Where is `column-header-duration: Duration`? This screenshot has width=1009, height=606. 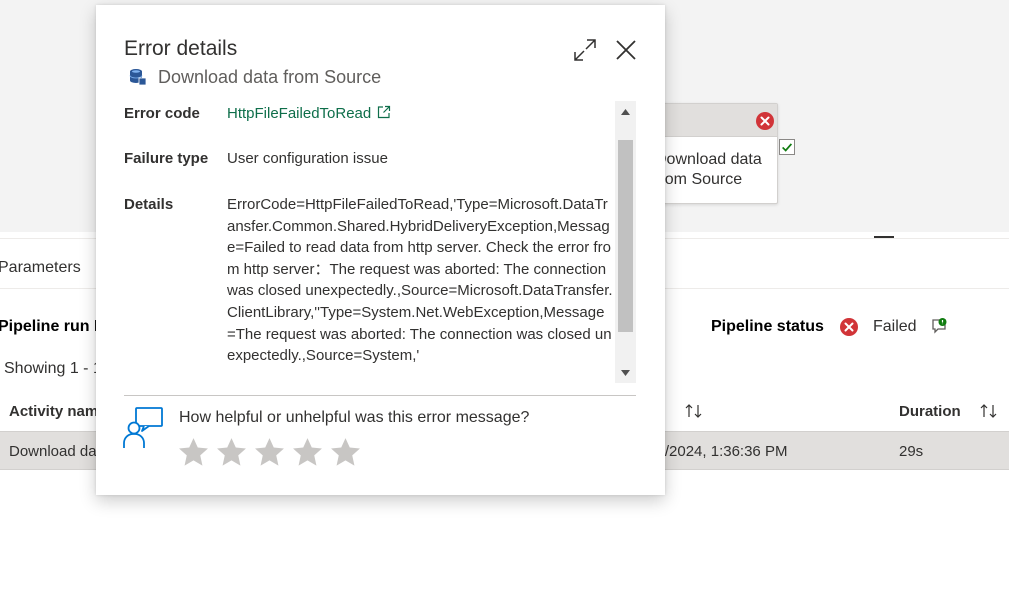
column-header-duration: Duration is located at coordinates (930, 411).